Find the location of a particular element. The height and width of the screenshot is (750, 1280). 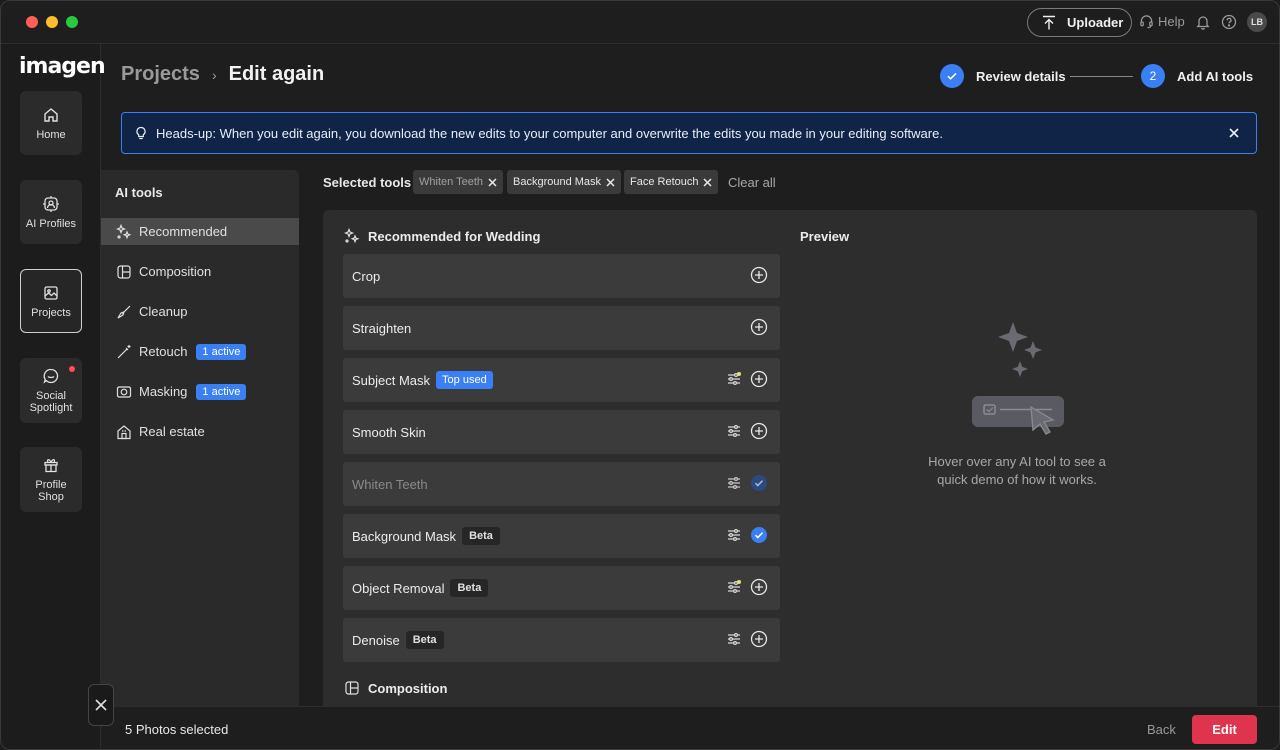

rail-label-social-spotlight: Social Spotlight is located at coordinates (51, 402).